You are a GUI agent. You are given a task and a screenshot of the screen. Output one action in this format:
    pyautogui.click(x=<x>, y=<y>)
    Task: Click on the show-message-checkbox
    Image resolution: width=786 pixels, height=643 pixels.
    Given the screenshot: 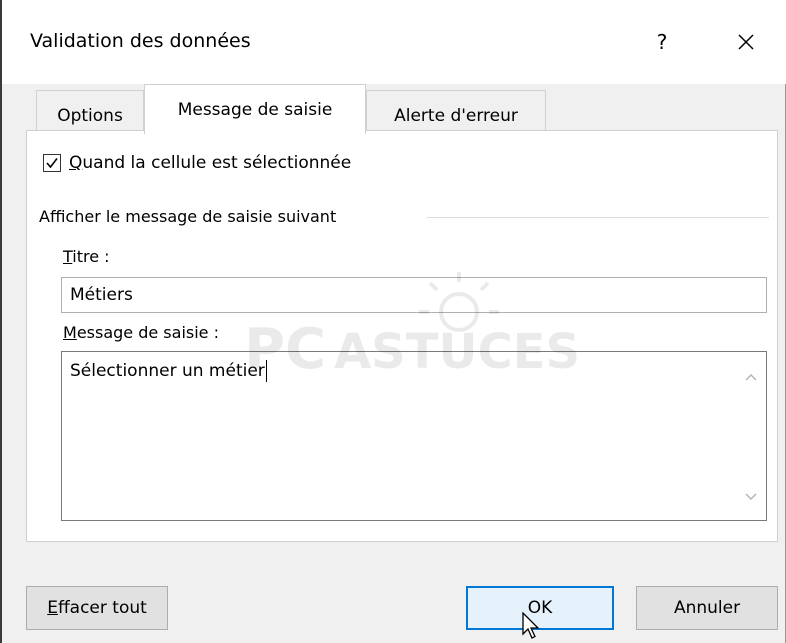 What is the action you would take?
    pyautogui.click(x=52, y=163)
    